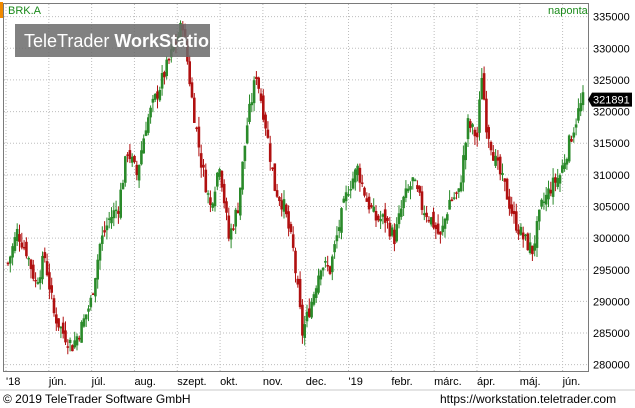  What do you see at coordinates (528, 399) in the screenshot?
I see `footer-url: https://workstation.teletrader.com` at bounding box center [528, 399].